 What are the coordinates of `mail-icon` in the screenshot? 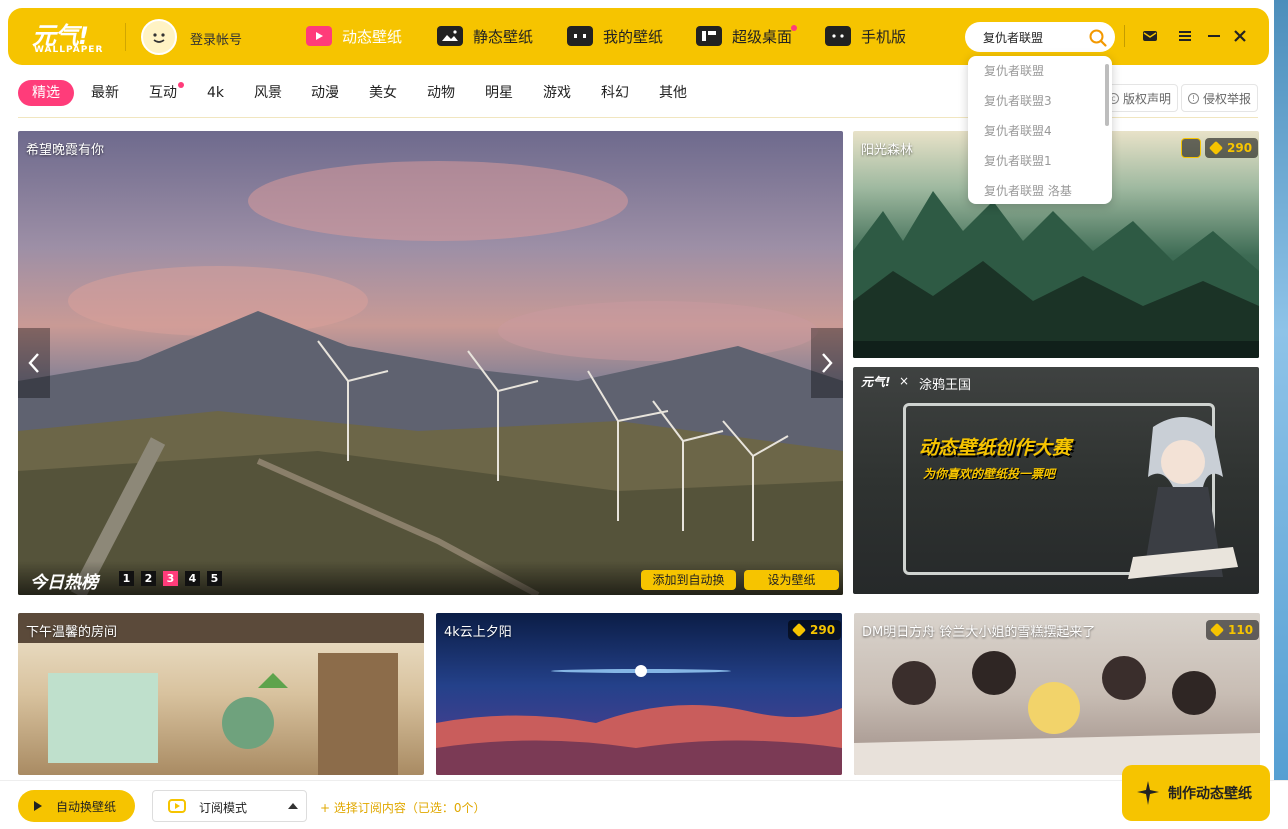 It's located at (1150, 36).